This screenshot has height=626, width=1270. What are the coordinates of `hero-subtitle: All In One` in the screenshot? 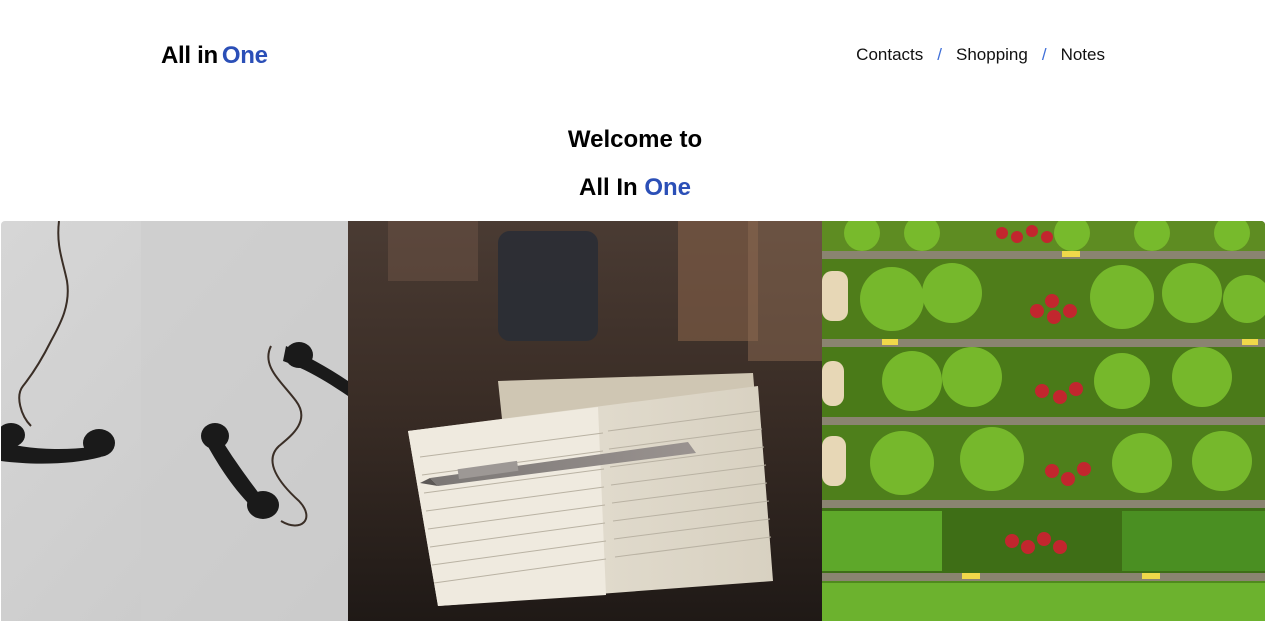 It's located at (635, 188).